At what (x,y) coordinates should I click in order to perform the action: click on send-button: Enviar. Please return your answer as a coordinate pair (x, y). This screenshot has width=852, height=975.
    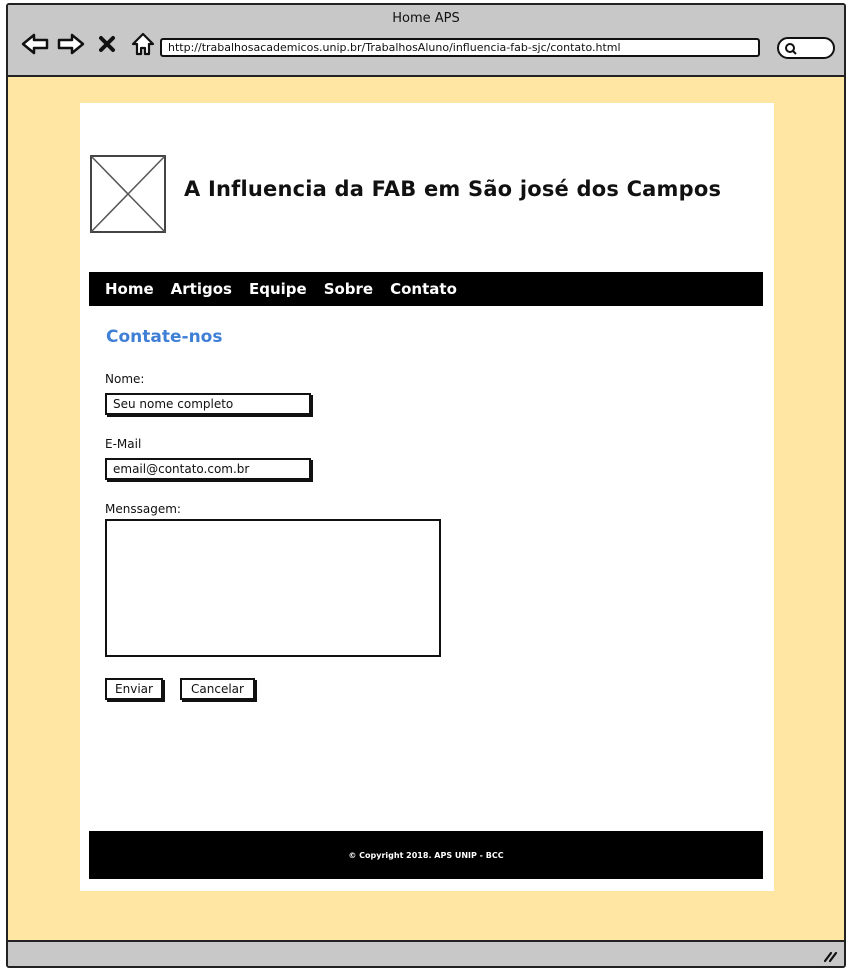
    Looking at the image, I should click on (134, 689).